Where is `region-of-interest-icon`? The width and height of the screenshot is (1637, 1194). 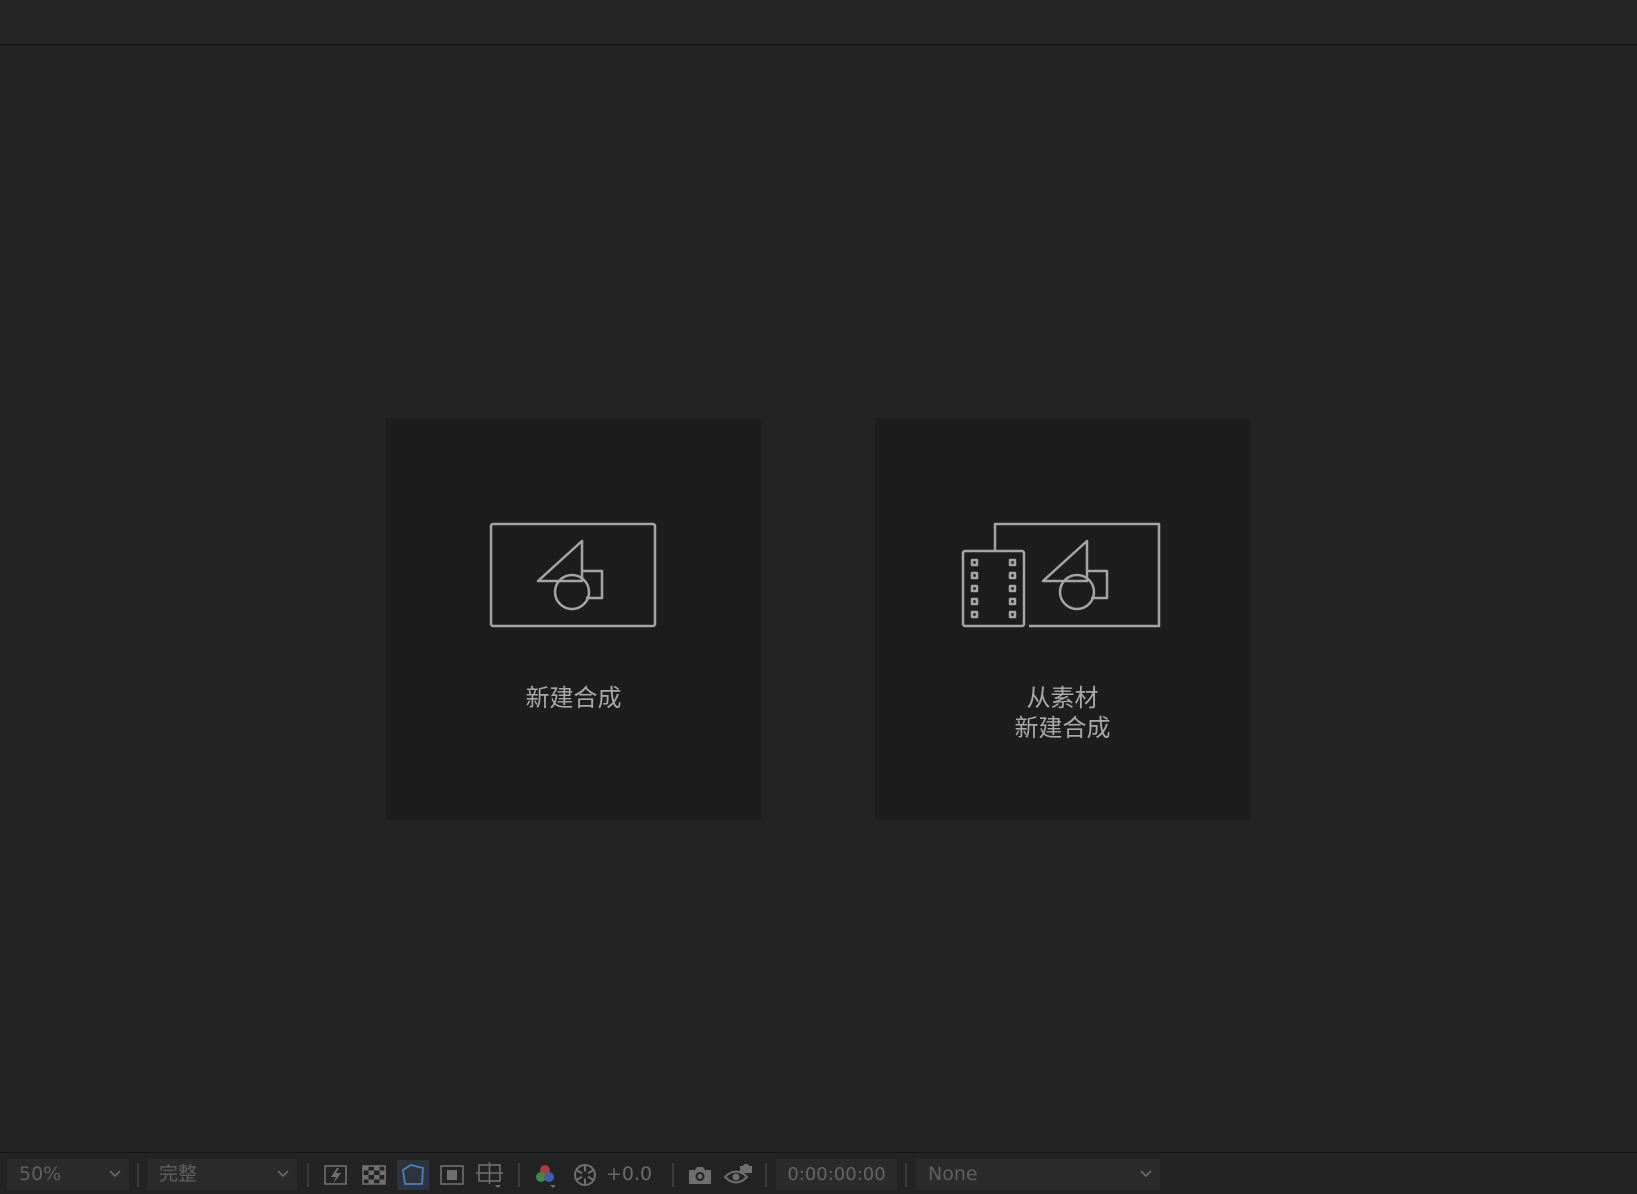 region-of-interest-icon is located at coordinates (452, 1175).